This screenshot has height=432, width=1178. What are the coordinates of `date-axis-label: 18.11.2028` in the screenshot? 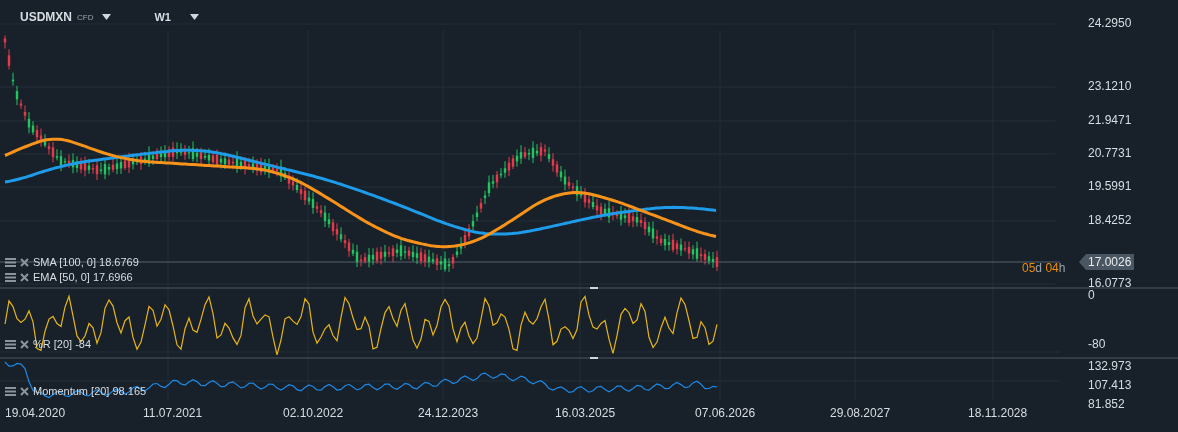 It's located at (998, 413).